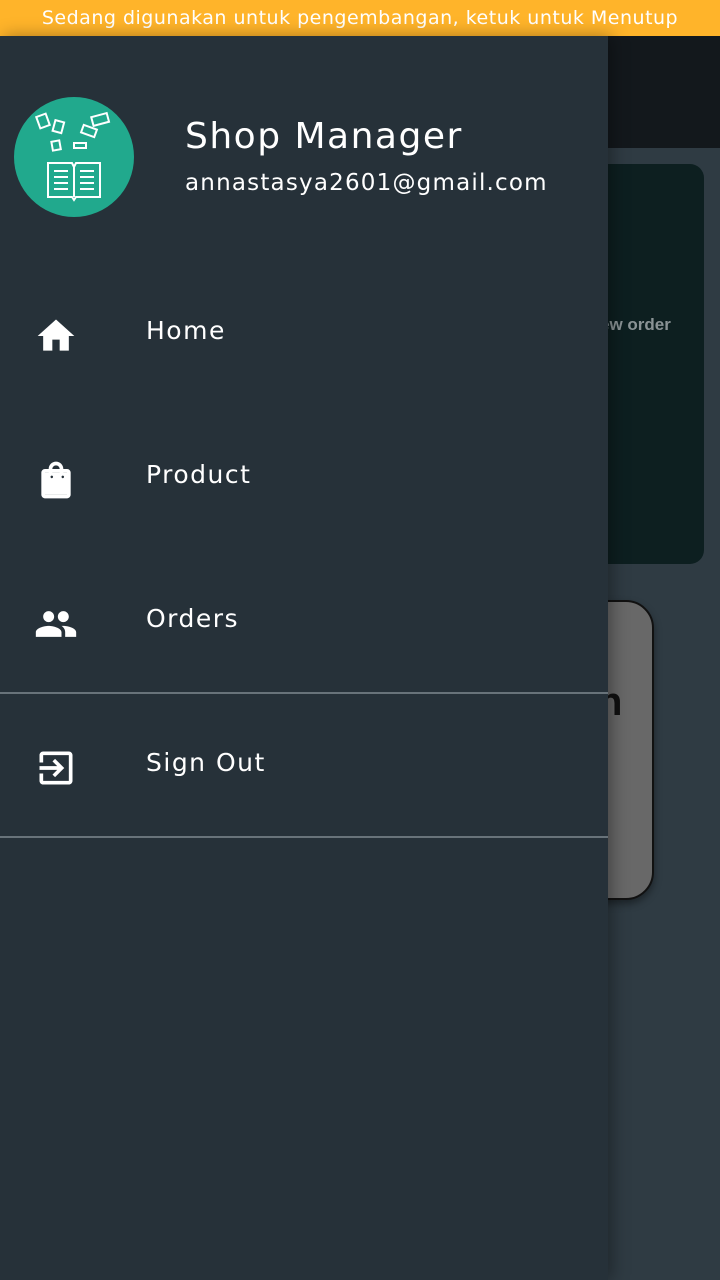 The height and width of the screenshot is (1280, 720). What do you see at coordinates (206, 762) in the screenshot?
I see `nav-item-label: Sign Out` at bounding box center [206, 762].